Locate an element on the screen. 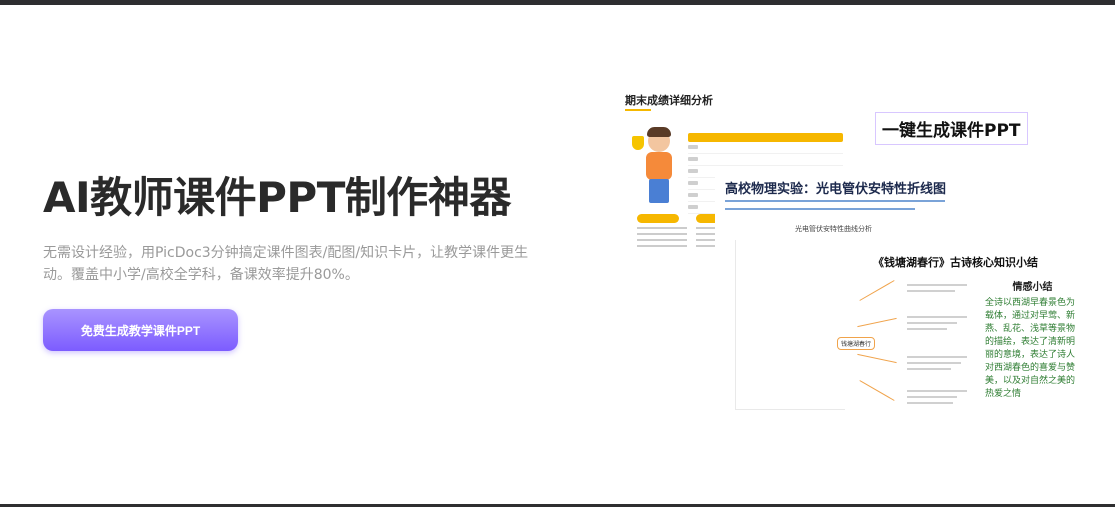  summary-pill is located at coordinates (658, 218).